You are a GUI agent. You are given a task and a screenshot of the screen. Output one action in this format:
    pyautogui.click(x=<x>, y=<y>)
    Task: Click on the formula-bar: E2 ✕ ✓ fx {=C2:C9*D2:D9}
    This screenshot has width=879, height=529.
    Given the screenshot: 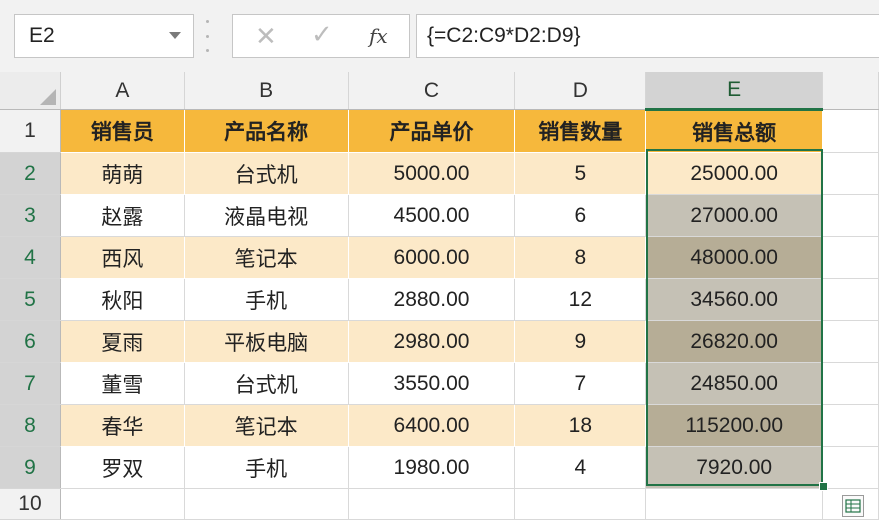 What is the action you would take?
    pyautogui.click(x=439, y=36)
    